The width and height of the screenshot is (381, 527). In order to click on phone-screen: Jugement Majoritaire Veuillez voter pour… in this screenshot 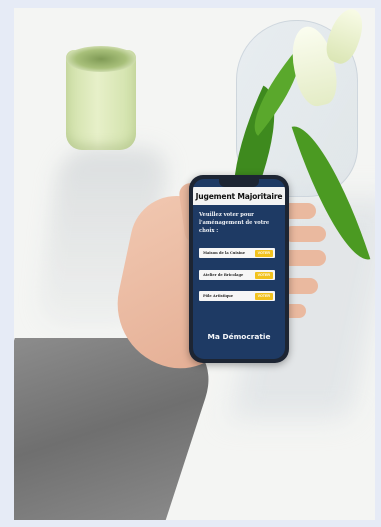, I will do `click(239, 269)`.